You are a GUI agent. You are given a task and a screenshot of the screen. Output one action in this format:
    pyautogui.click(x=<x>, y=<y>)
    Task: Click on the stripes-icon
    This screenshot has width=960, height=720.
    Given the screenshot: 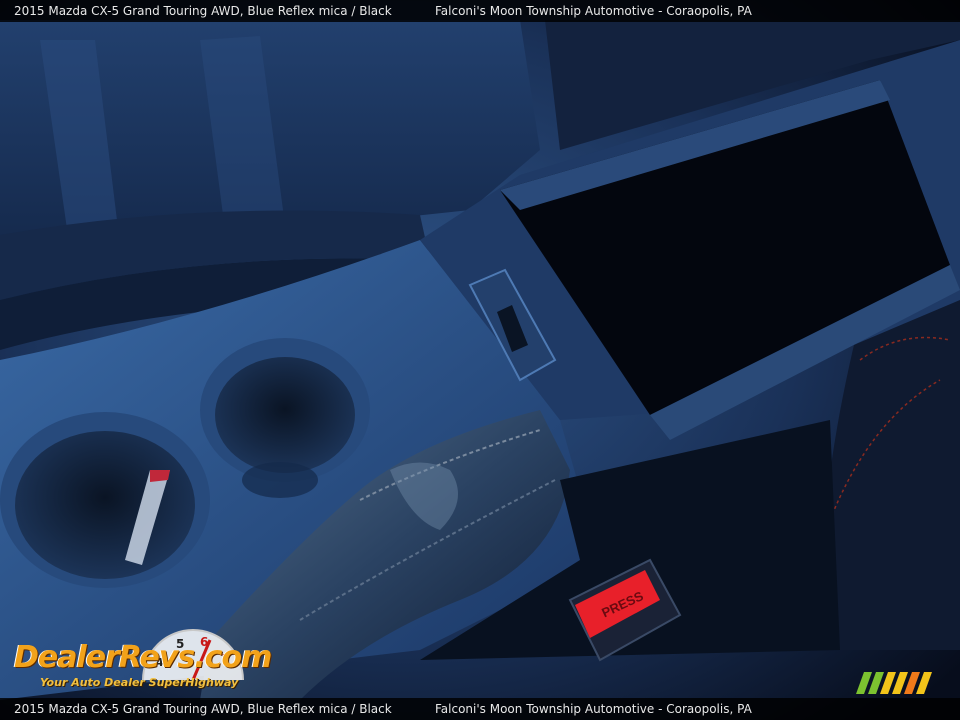 What is the action you would take?
    pyautogui.click(x=894, y=683)
    